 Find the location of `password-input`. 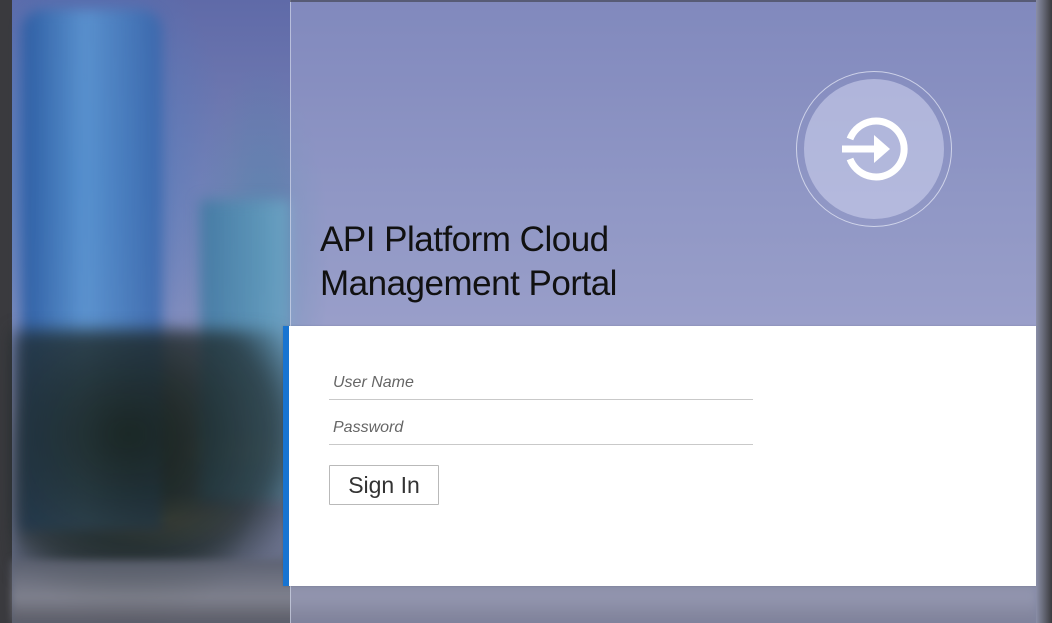

password-input is located at coordinates (541, 430).